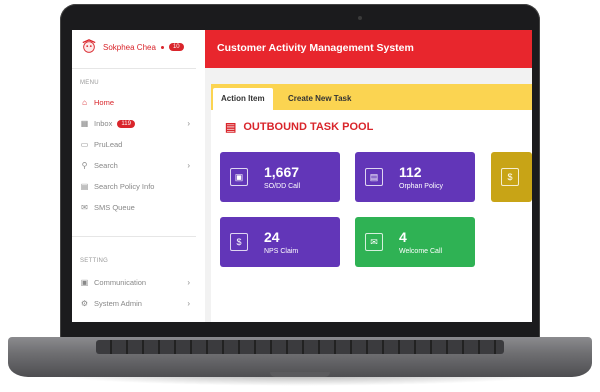 This screenshot has width=600, height=392. Describe the element at coordinates (371, 97) in the screenshot. I see `tab-bar: Action Item Create New Task` at that location.